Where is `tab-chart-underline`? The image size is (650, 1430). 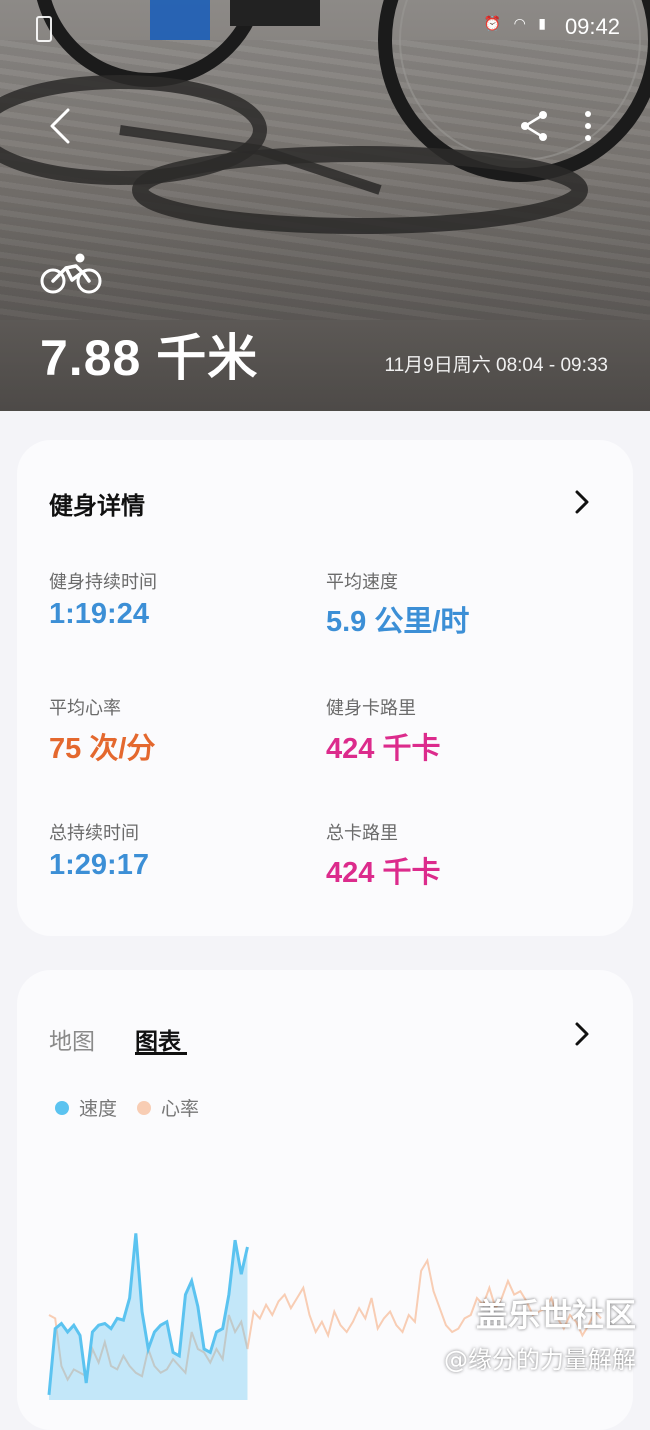
tab-chart-underline is located at coordinates (161, 1053).